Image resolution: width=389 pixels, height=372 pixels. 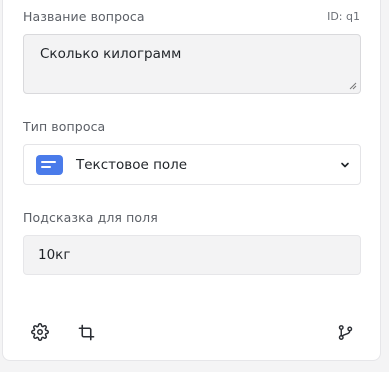 What do you see at coordinates (40, 332) in the screenshot?
I see `settings-gear-icon` at bounding box center [40, 332].